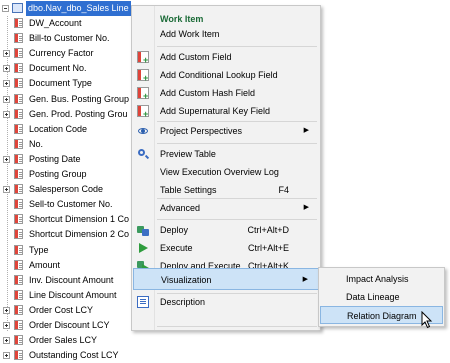 The height and width of the screenshot is (363, 450). What do you see at coordinates (381, 297) in the screenshot?
I see `submenu-item-data-lineage: Data Lineage` at bounding box center [381, 297].